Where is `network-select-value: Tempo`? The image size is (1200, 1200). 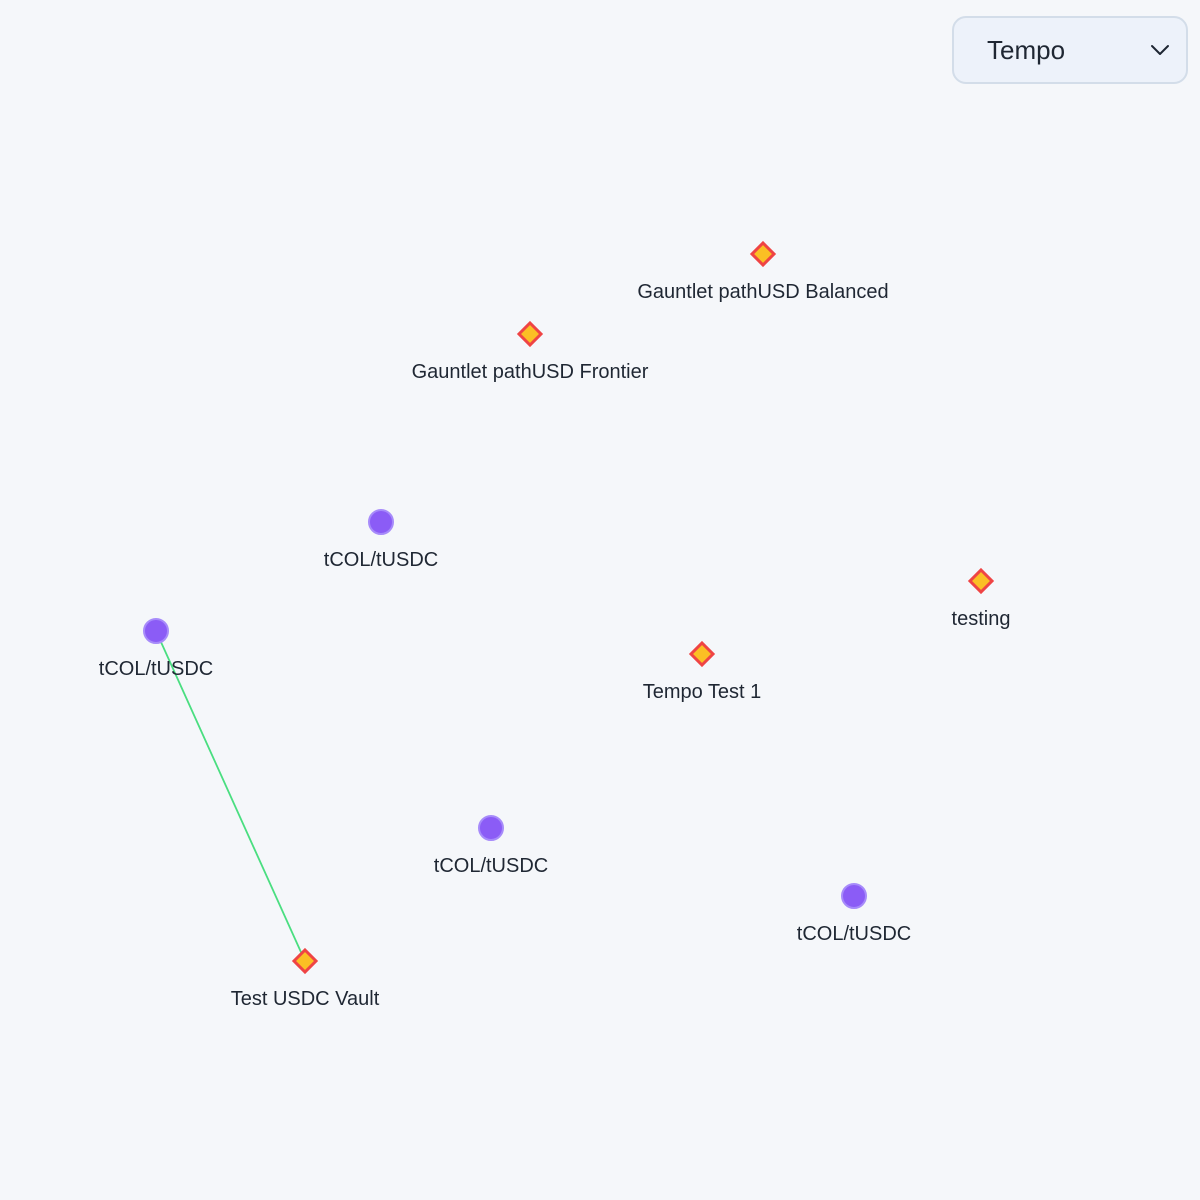 network-select-value: Tempo is located at coordinates (1026, 49).